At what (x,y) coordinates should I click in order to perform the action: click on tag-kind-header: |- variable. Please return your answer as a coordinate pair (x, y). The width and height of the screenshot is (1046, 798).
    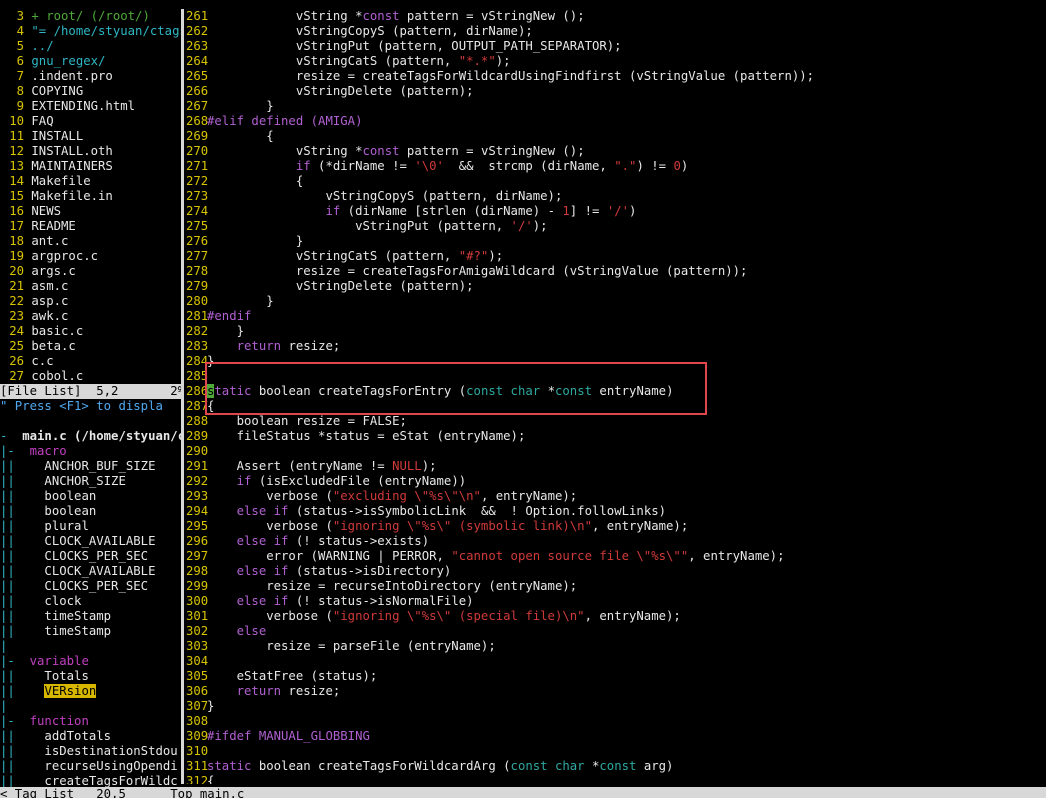
    Looking at the image, I should click on (90, 661).